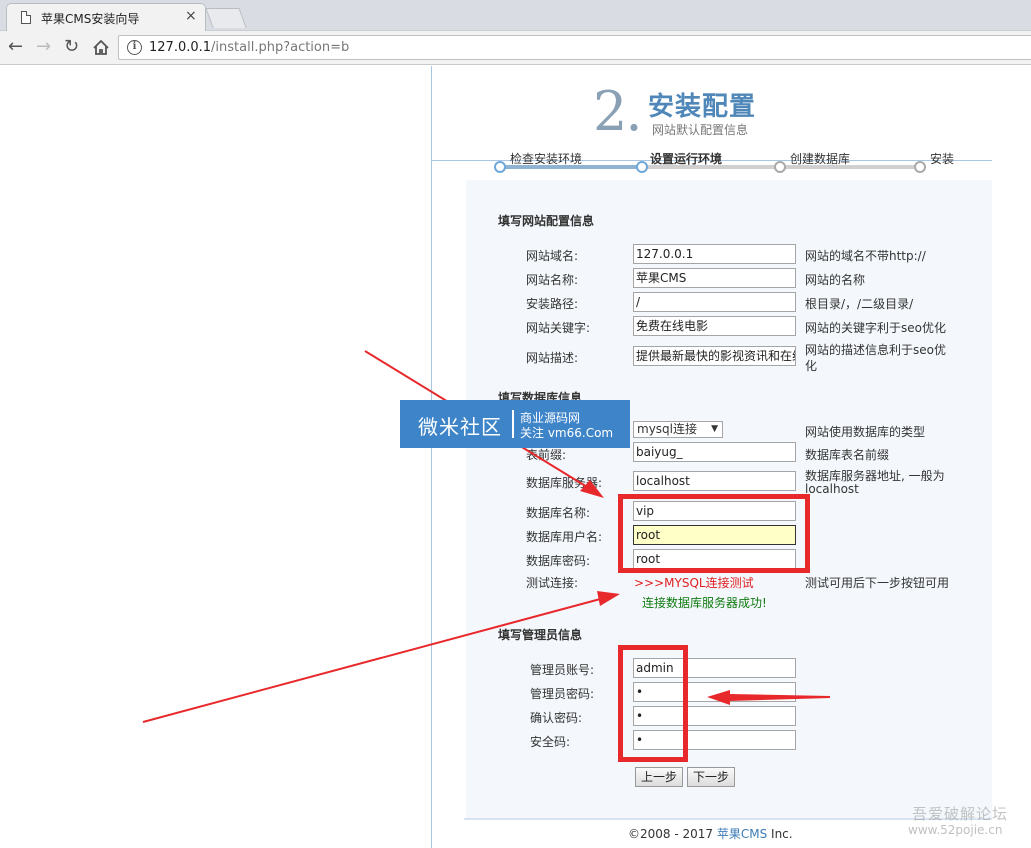 The image size is (1031, 848). I want to click on forward-arrow-icon: →, so click(43, 46).